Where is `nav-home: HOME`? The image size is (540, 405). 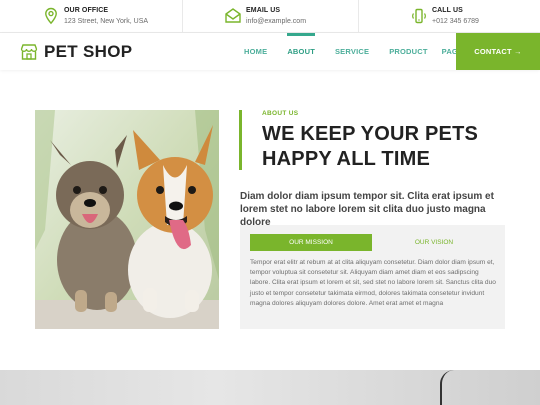
nav-home: HOME is located at coordinates (255, 51).